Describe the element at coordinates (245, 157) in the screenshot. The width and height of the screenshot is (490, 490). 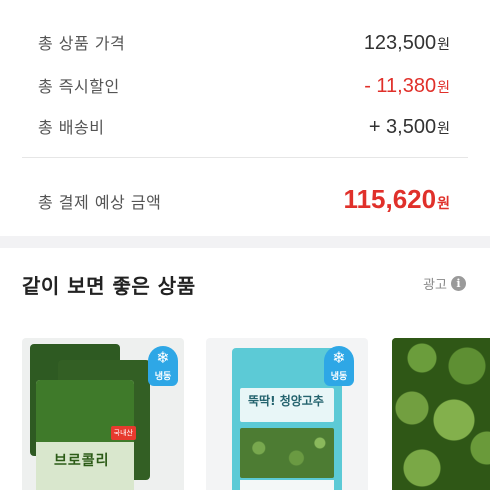
I see `divider` at that location.